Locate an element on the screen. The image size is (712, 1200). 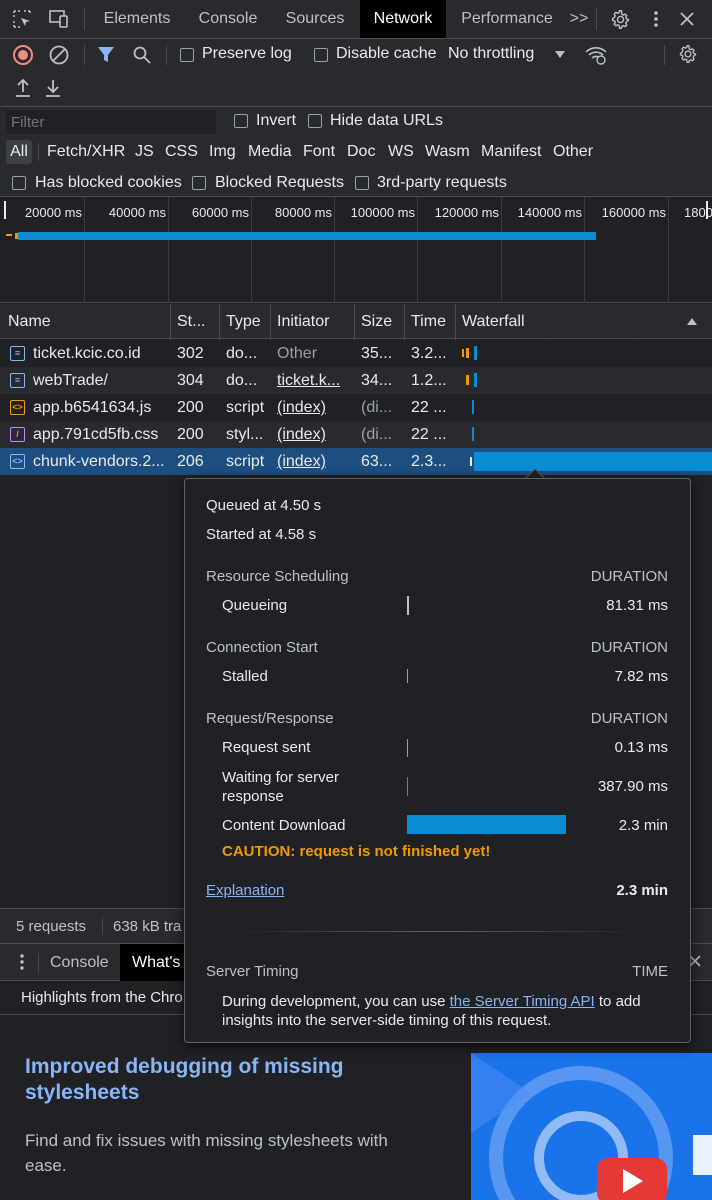
article-video-thumbnail is located at coordinates (591, 1126).